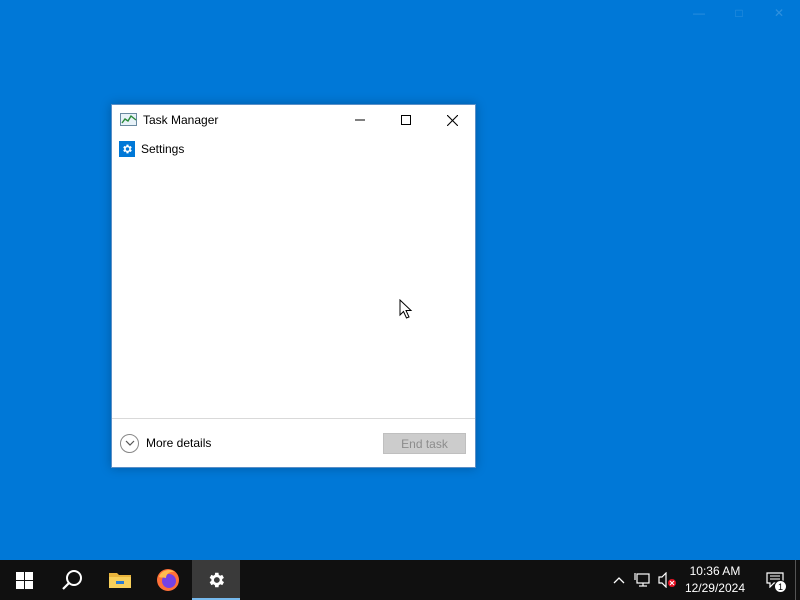 This screenshot has height=600, width=800. Describe the element at coordinates (406, 311) in the screenshot. I see `mouse-cursor-icon` at that location.